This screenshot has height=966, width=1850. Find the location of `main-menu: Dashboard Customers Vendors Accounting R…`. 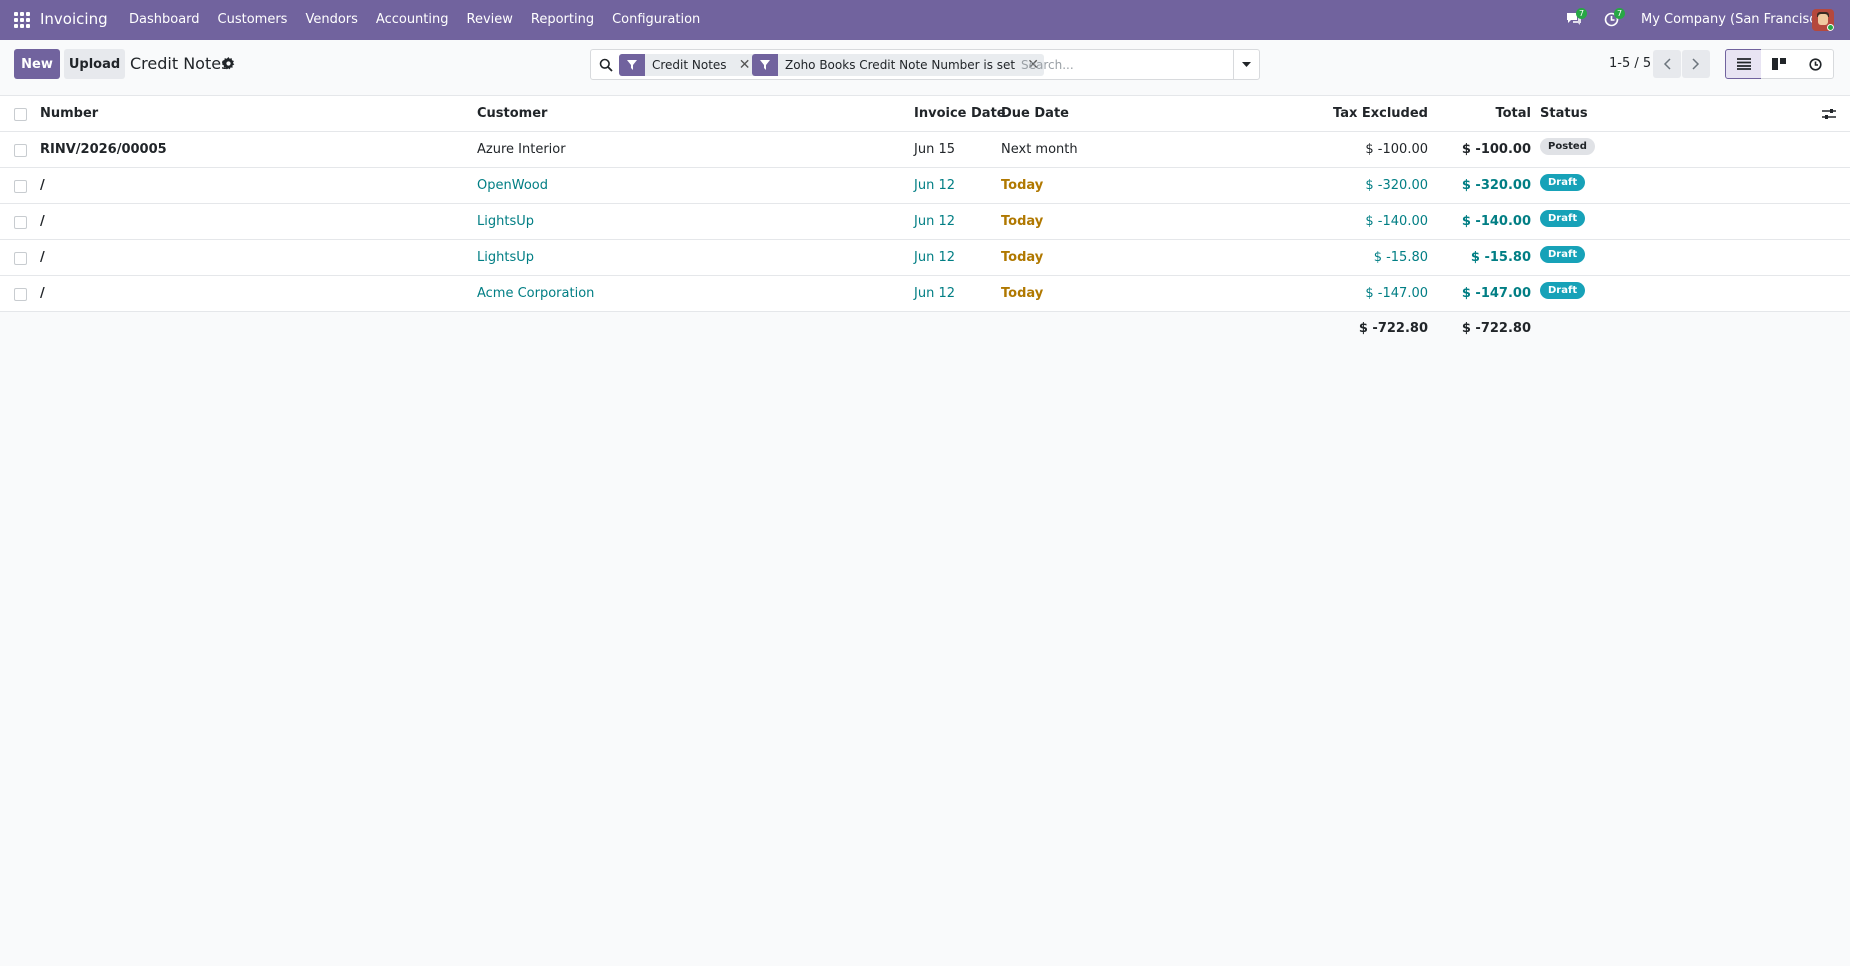

main-menu: Dashboard Customers Vendors Accounting R… is located at coordinates (414, 20).